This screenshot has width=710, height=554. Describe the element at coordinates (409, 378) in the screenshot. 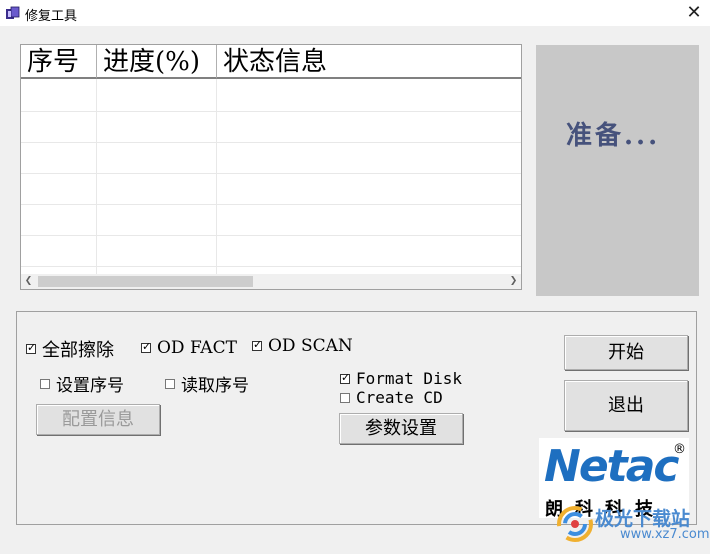

I see `format-disk-label: Format Disk` at that location.